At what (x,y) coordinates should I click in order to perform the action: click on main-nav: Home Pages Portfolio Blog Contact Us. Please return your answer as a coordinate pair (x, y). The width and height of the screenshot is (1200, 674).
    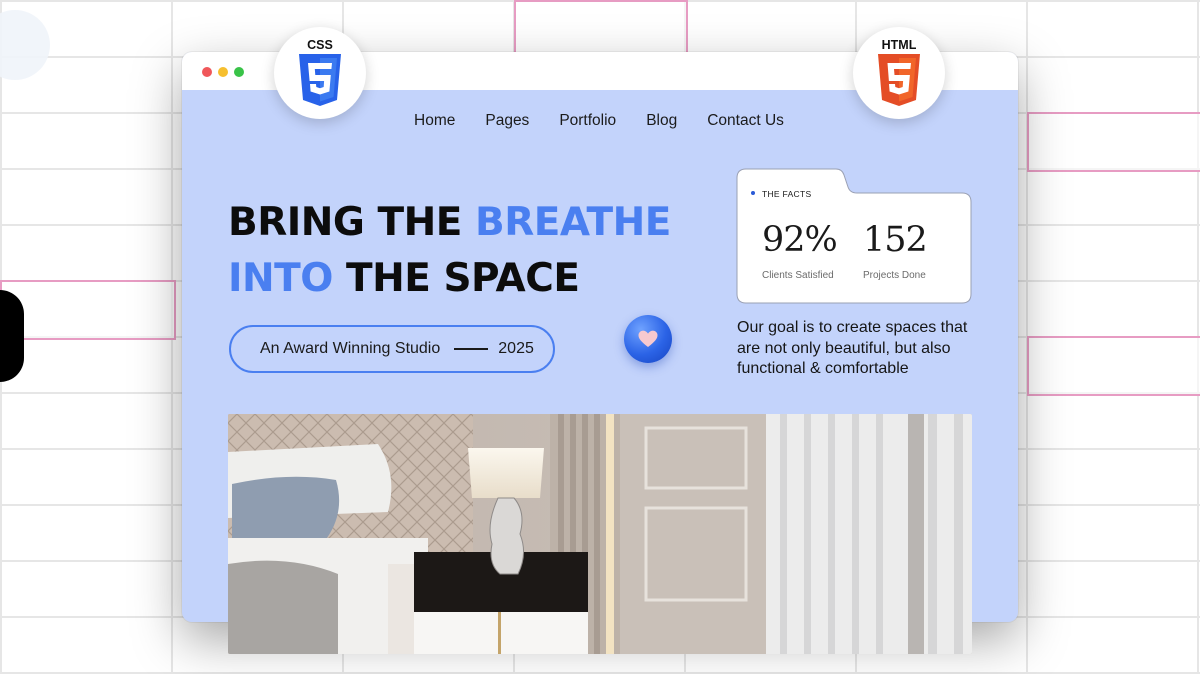
    Looking at the image, I should click on (614, 121).